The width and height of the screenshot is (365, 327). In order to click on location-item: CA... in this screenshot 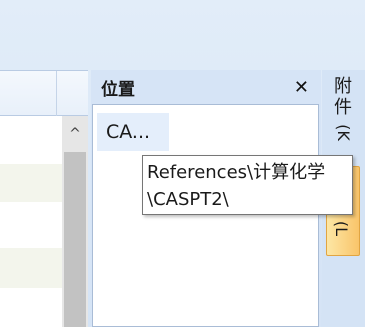, I will do `click(133, 132)`.